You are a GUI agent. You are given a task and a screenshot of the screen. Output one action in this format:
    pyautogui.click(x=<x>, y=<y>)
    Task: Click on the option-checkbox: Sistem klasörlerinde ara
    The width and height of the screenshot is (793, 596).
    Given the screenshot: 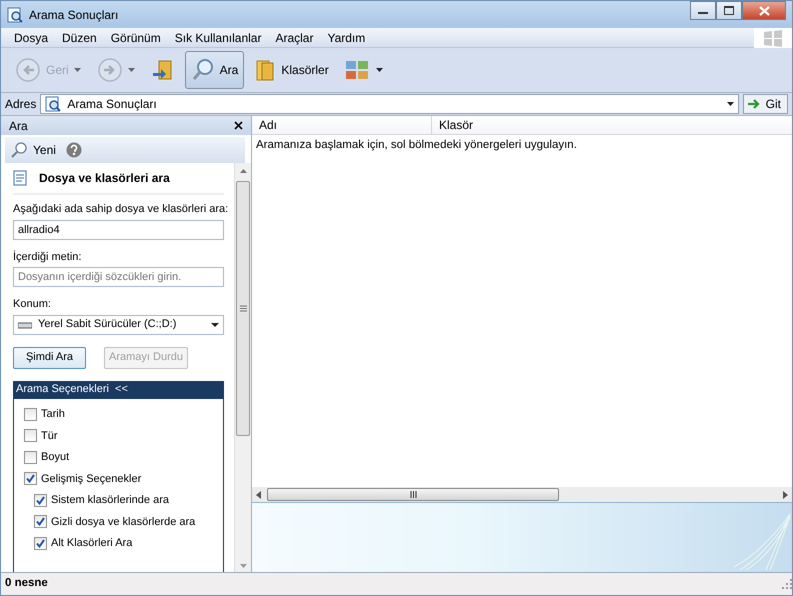 What is the action you would take?
    pyautogui.click(x=118, y=500)
    